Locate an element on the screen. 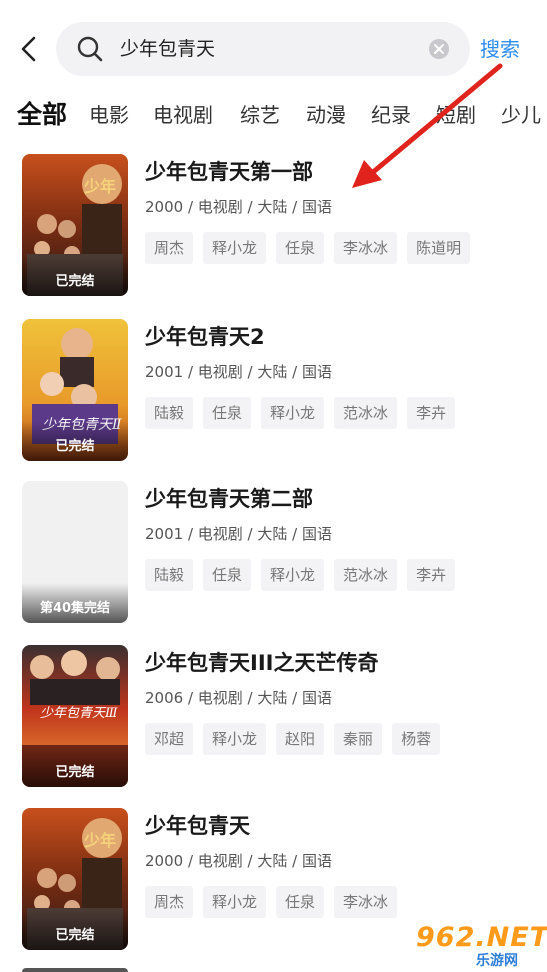 The width and height of the screenshot is (547, 972). cast-chip: 赵阳 is located at coordinates (300, 739).